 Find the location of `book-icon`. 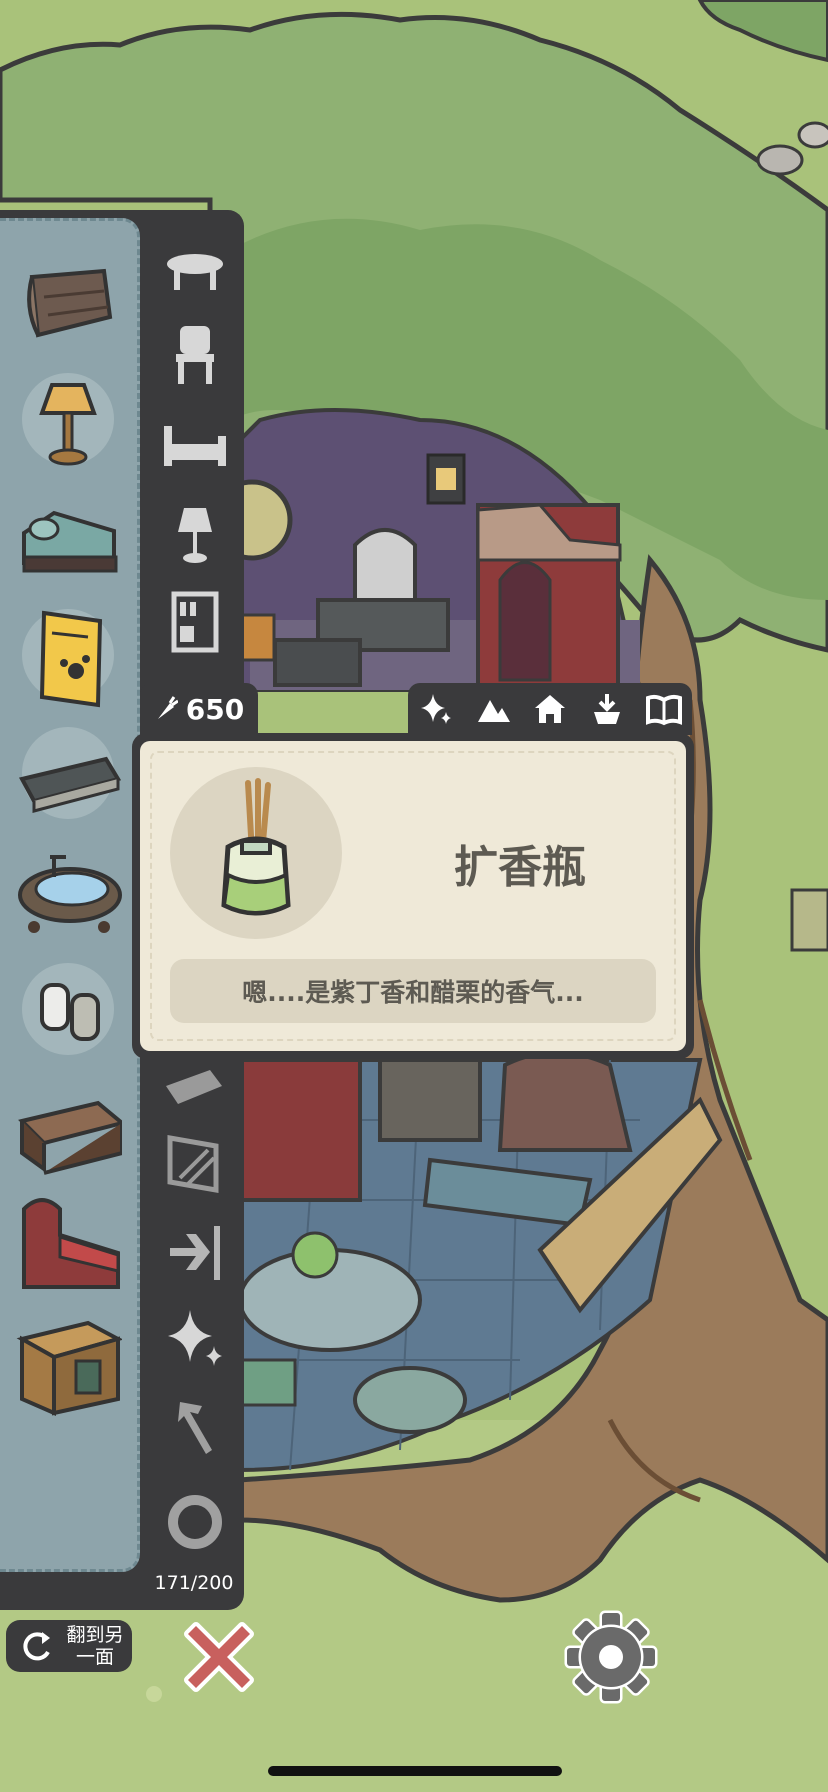

book-icon is located at coordinates (663, 710).